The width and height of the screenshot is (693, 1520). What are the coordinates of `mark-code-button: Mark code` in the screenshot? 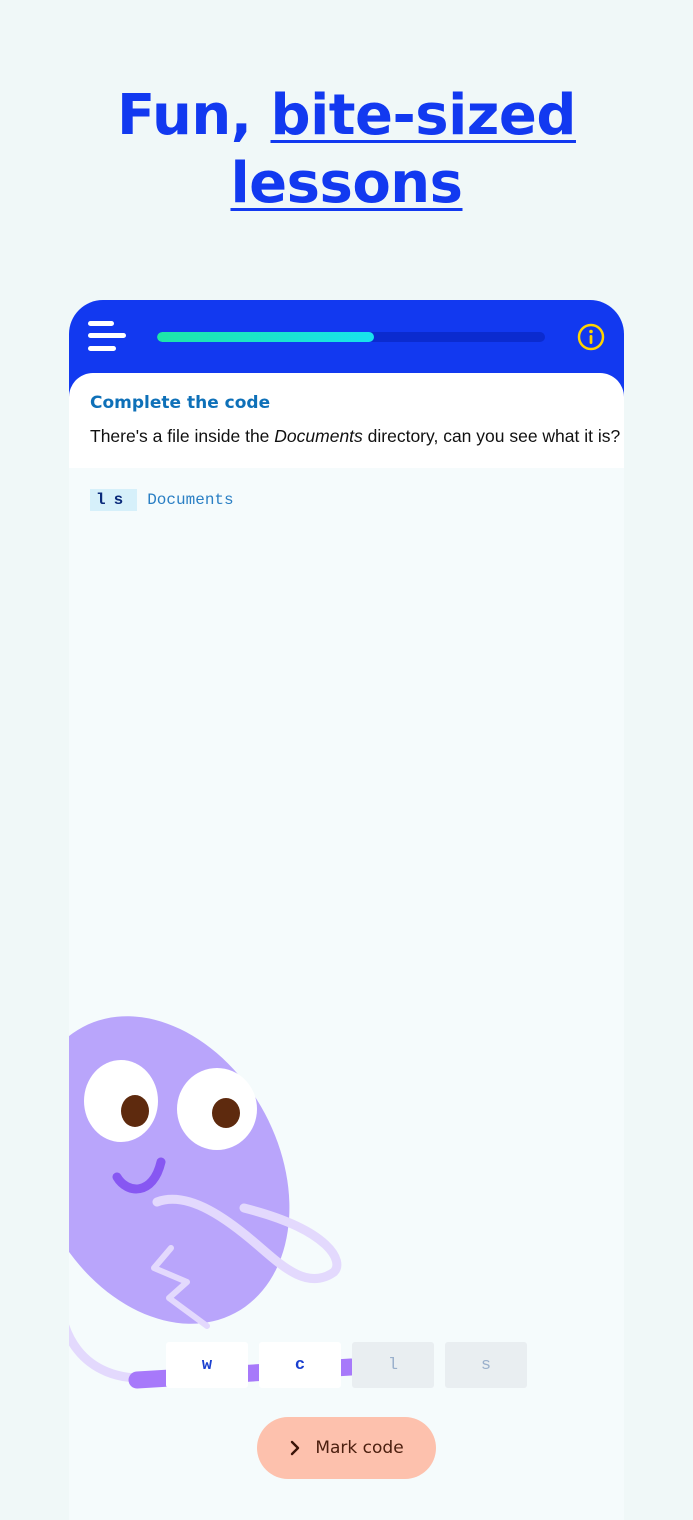 It's located at (346, 1448).